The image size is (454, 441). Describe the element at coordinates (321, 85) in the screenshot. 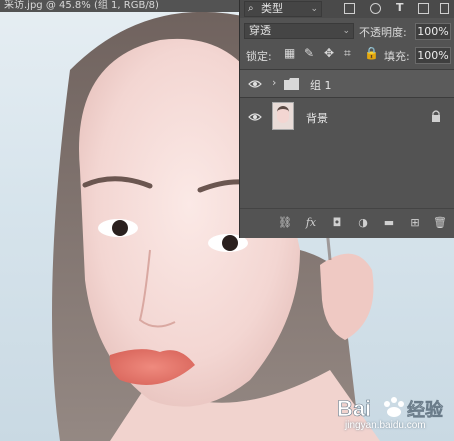

I see `layer-name-group: 组 1` at that location.